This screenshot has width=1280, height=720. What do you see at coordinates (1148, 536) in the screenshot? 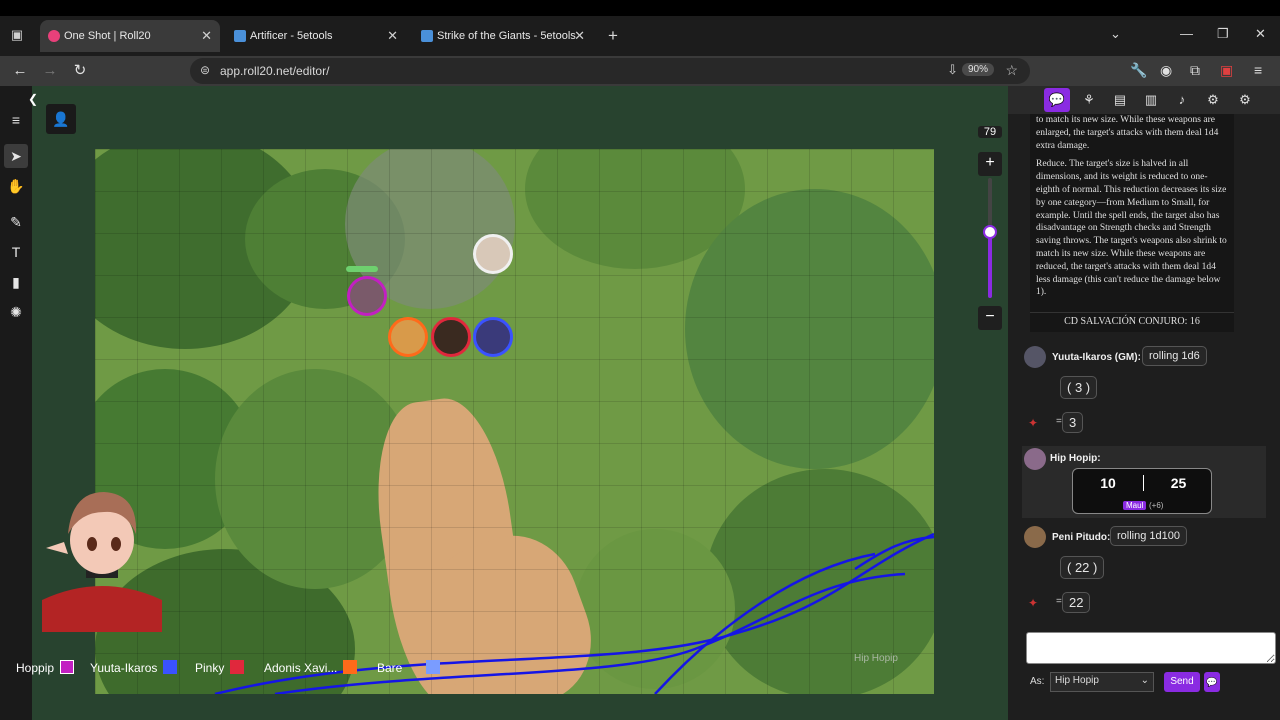
I see `roll-command: rolling 1d100` at bounding box center [1148, 536].